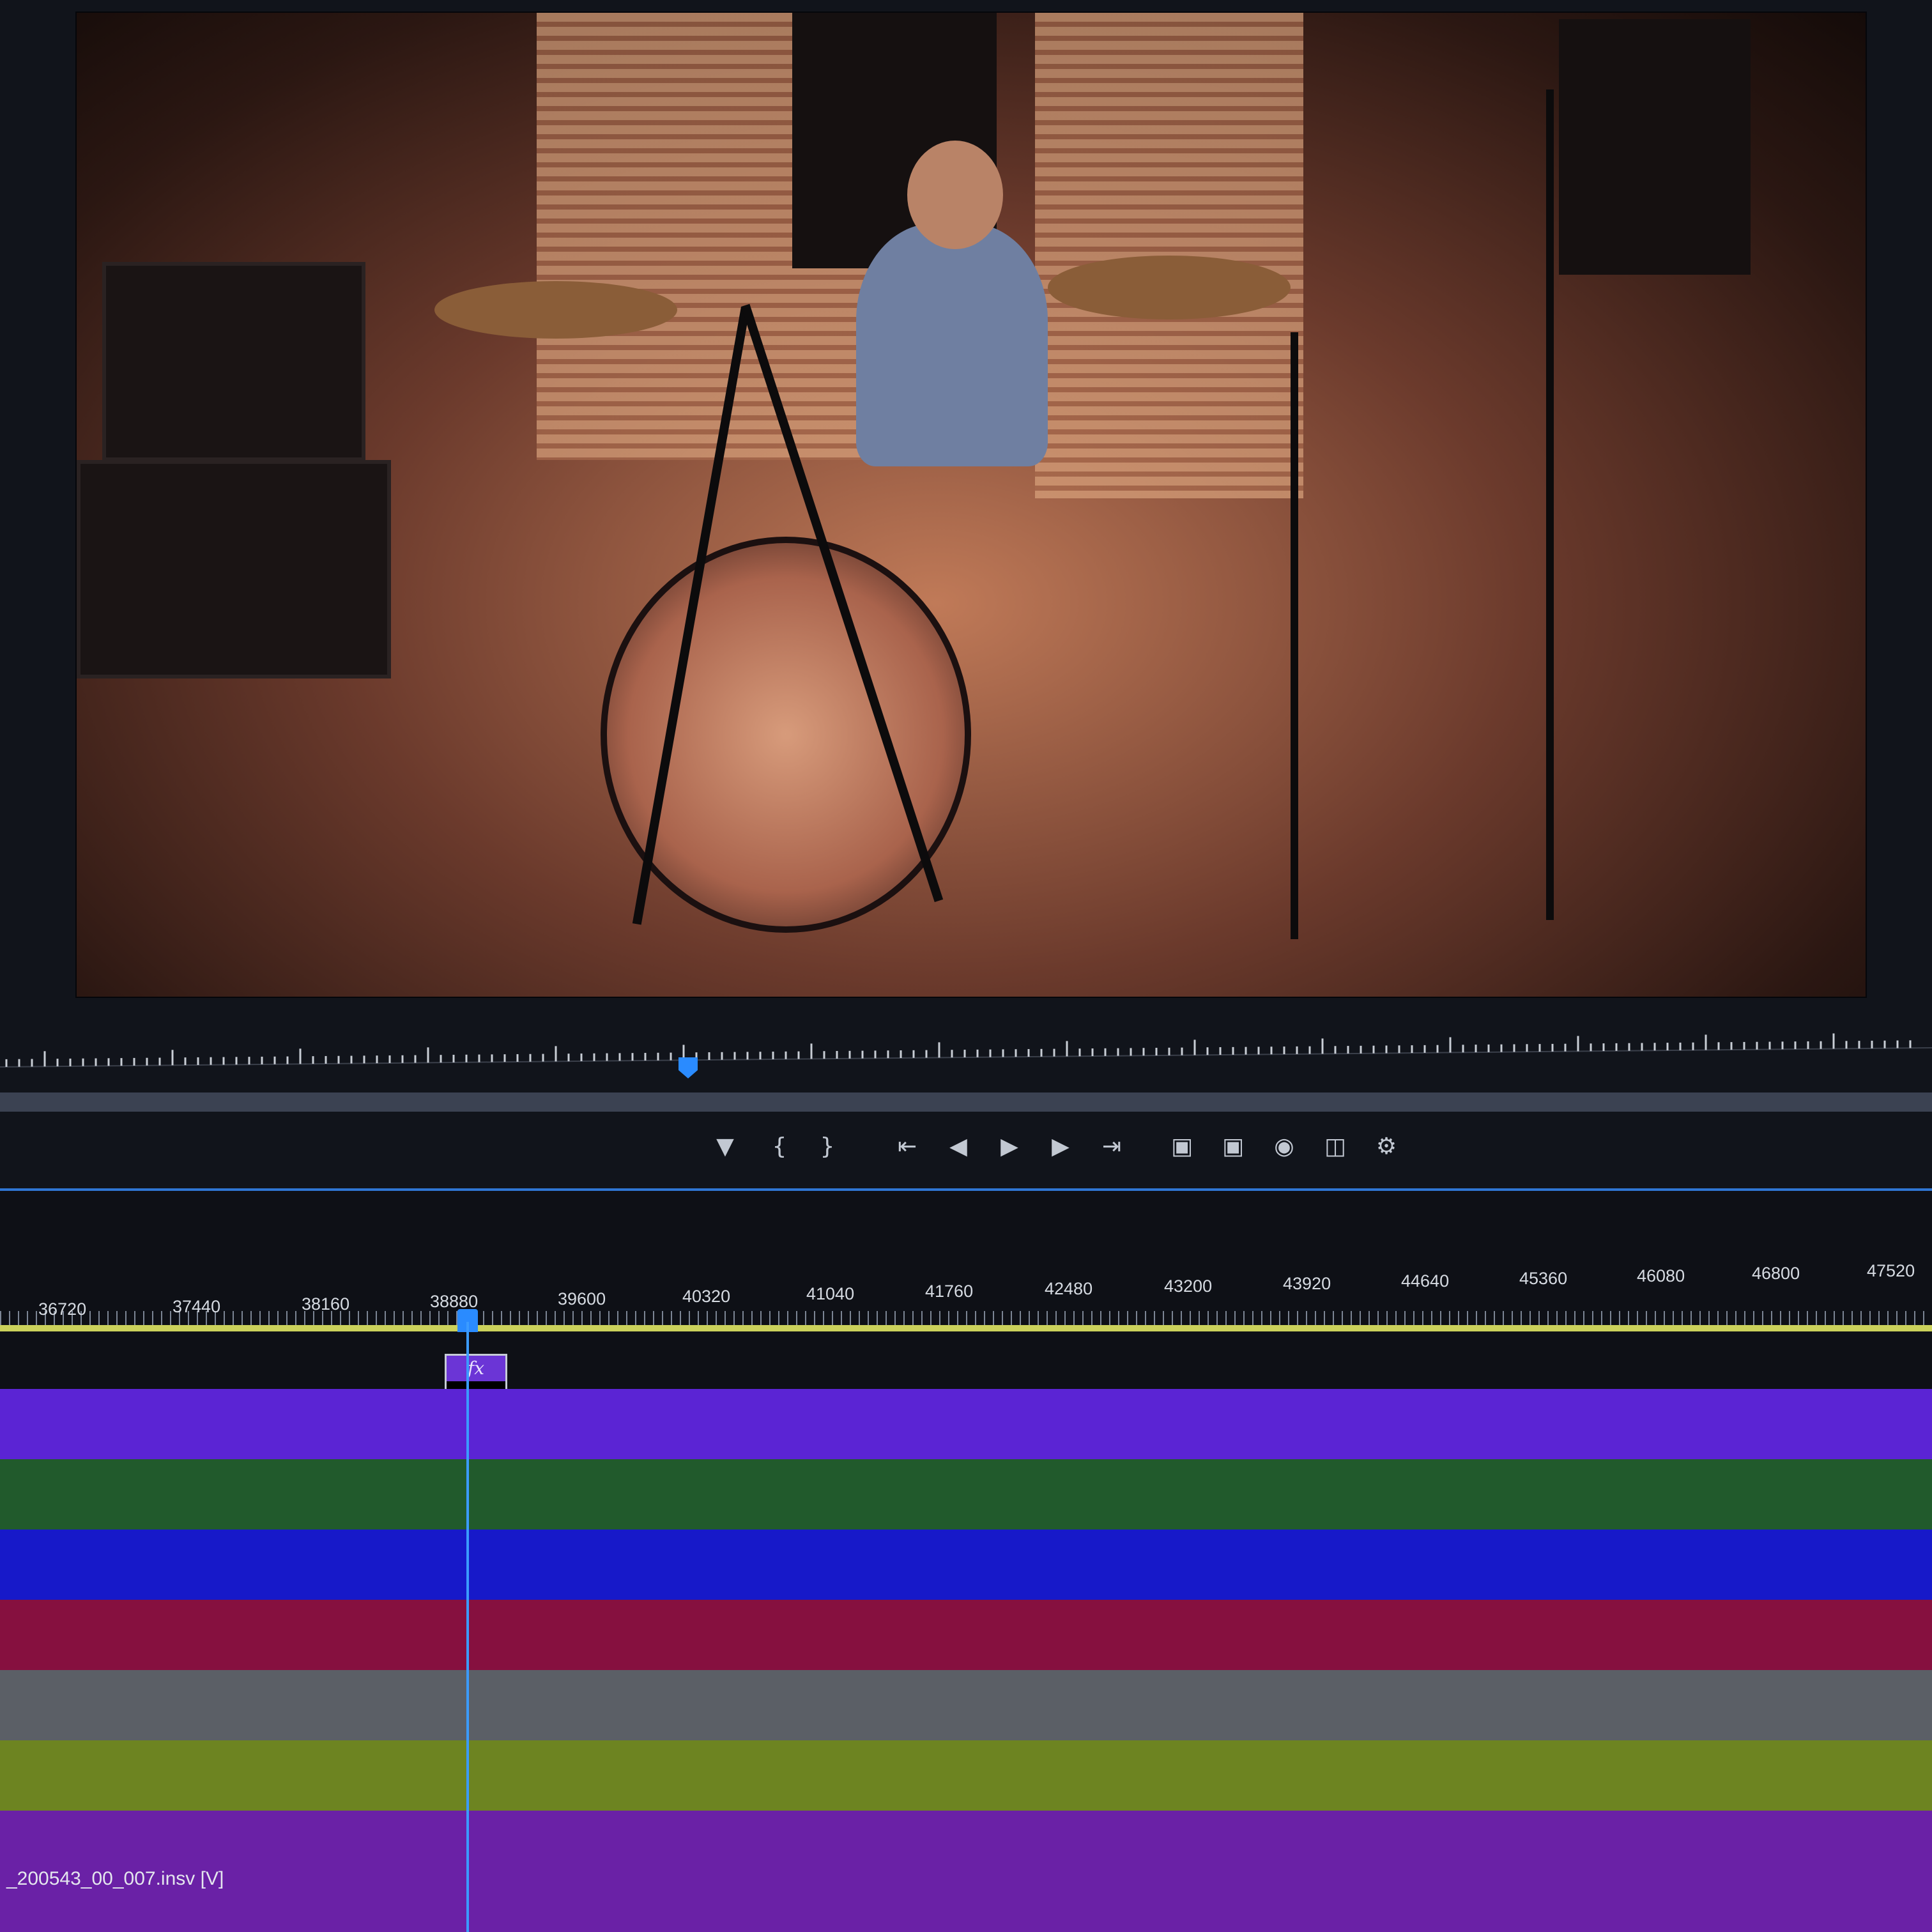 The height and width of the screenshot is (1932, 1932). Describe the element at coordinates (1655, 147) in the screenshot. I see `dark-window` at that location.